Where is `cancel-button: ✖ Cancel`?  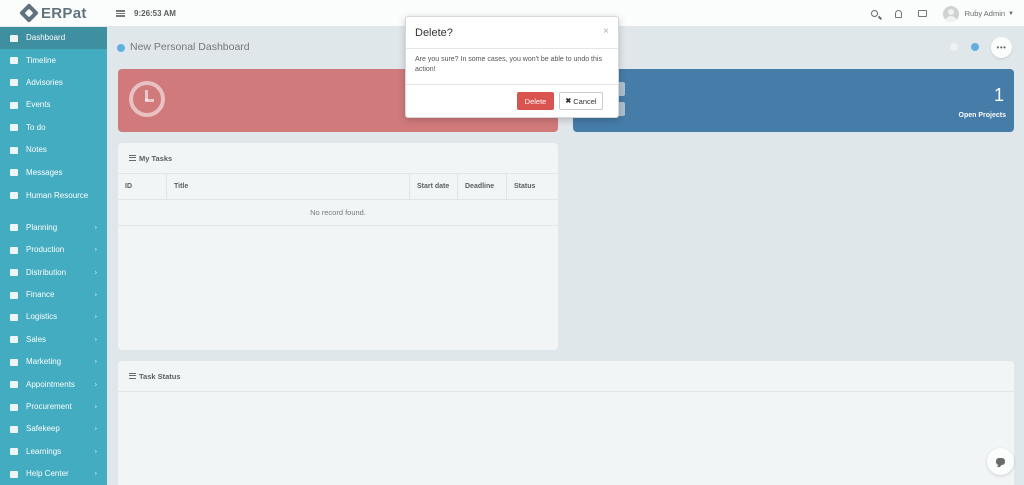 cancel-button: ✖ Cancel is located at coordinates (581, 101).